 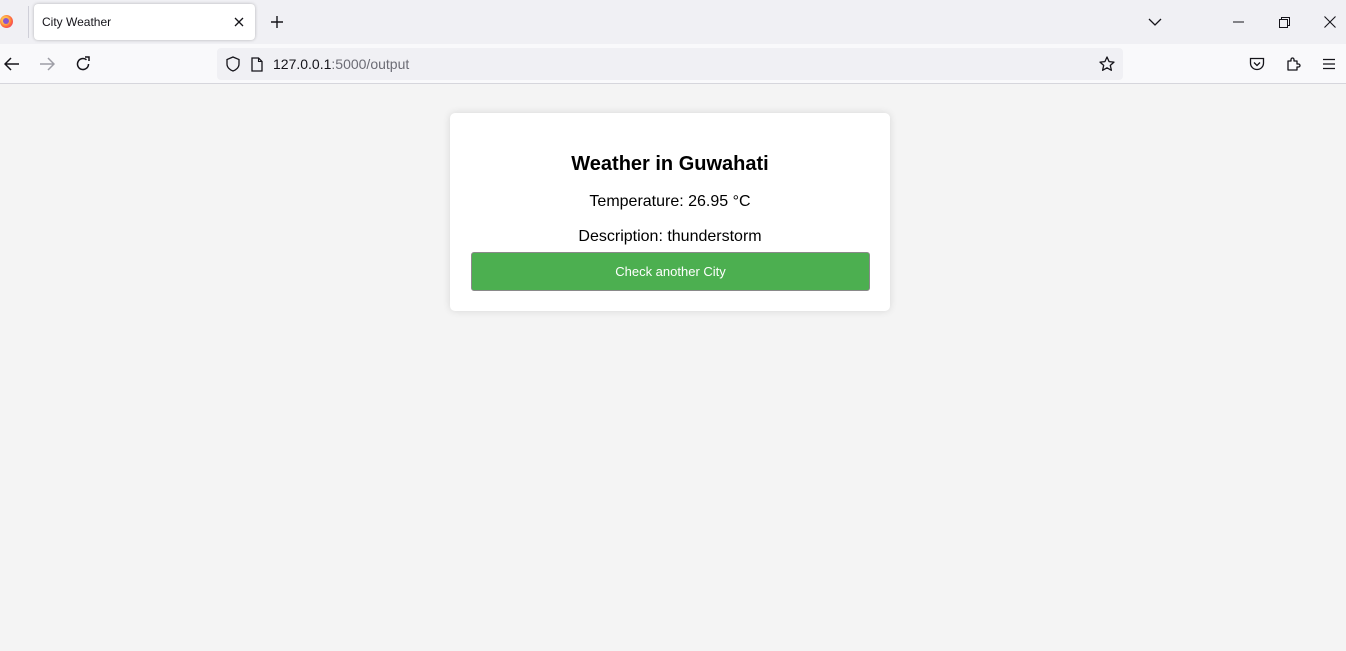 What do you see at coordinates (257, 64) in the screenshot?
I see `page-icon` at bounding box center [257, 64].